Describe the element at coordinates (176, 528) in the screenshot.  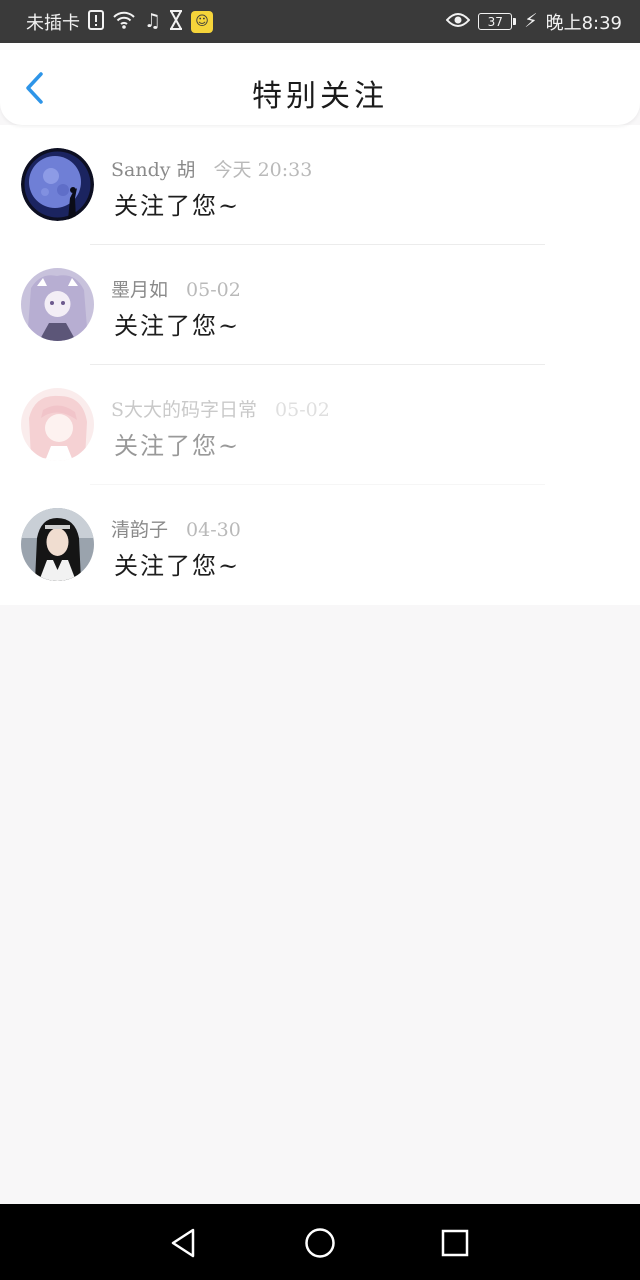
I see `name-line: 清韵子 04-30` at that location.